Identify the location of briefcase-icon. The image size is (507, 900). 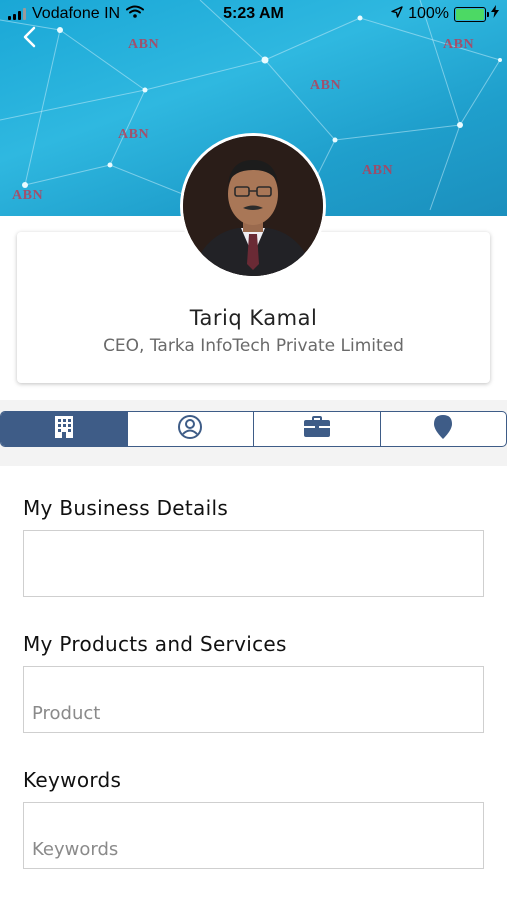
(317, 429).